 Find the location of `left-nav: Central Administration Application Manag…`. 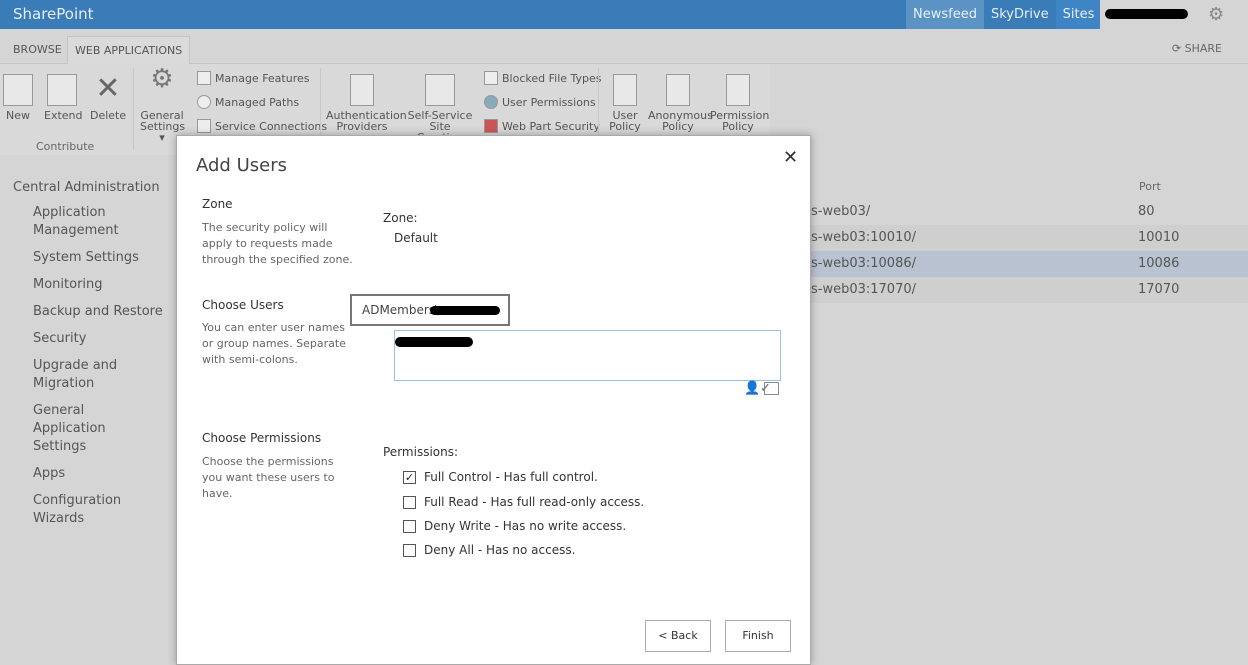

left-nav: Central Administration Application Manag… is located at coordinates (93, 358).